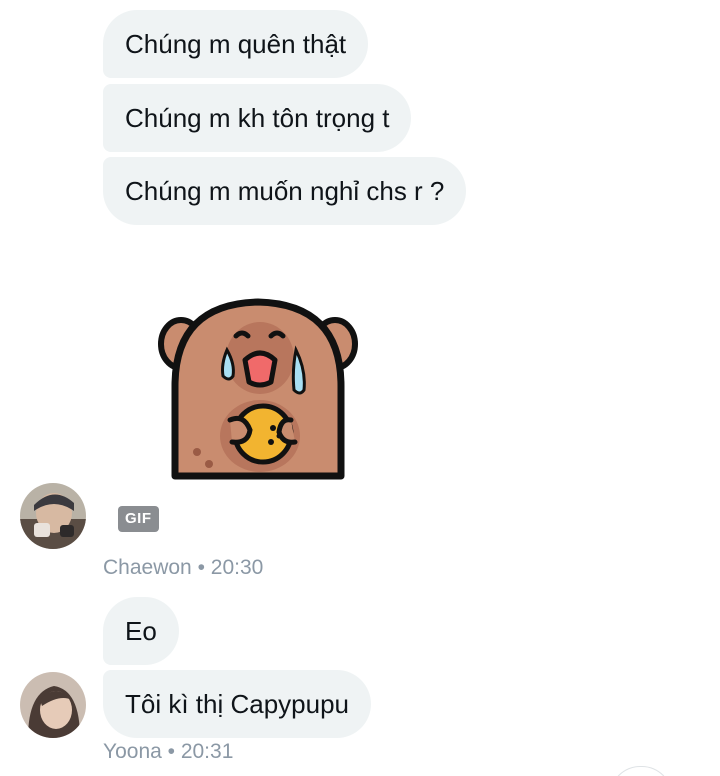 The width and height of the screenshot is (720, 776). What do you see at coordinates (236, 44) in the screenshot?
I see `message-bubble: Chúng m quên thật` at bounding box center [236, 44].